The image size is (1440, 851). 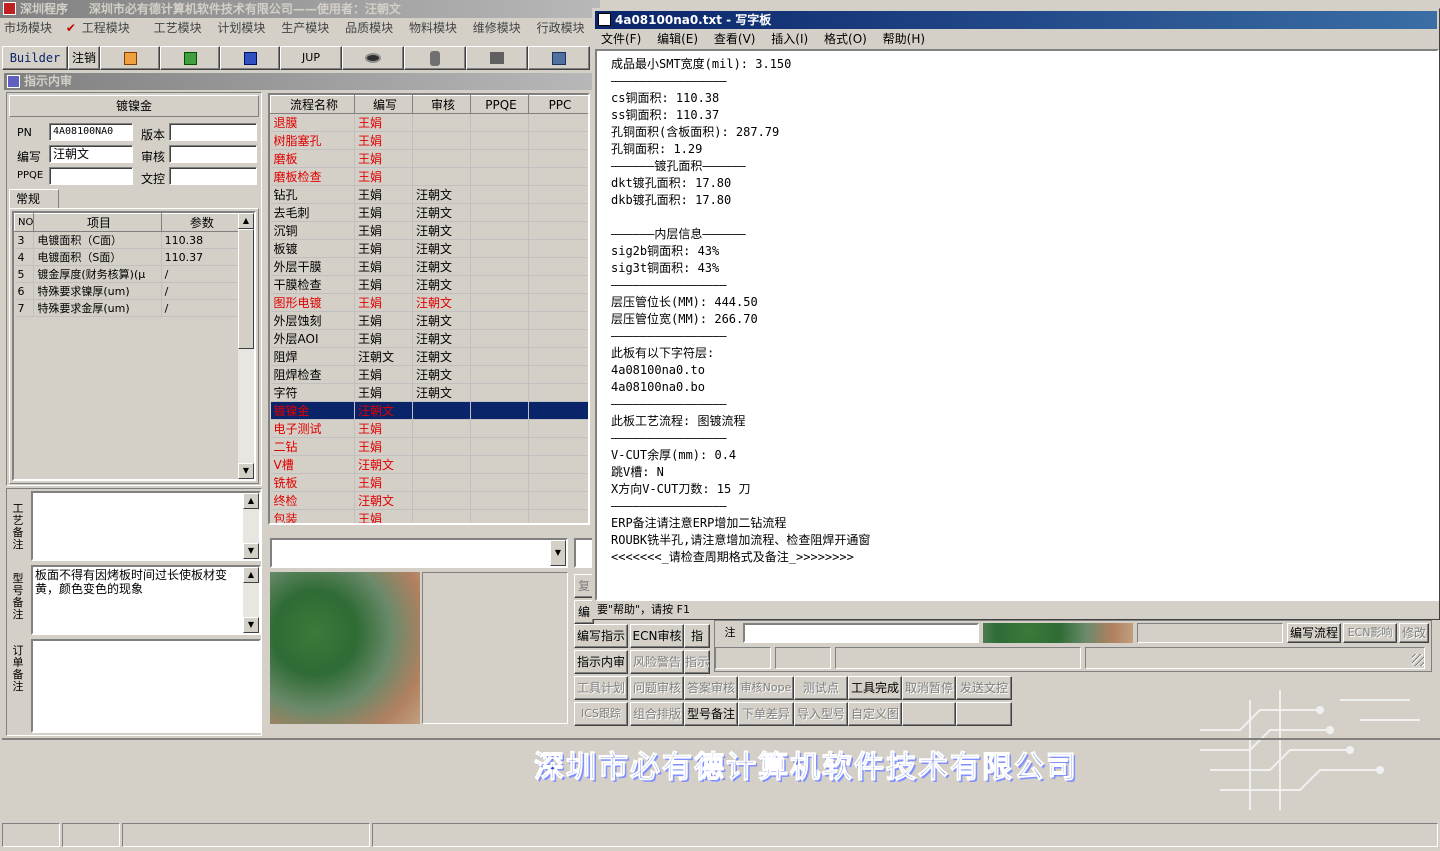 I want to click on table-row: 去毛刺 王娟 汪朝文, so click(x=429, y=212).